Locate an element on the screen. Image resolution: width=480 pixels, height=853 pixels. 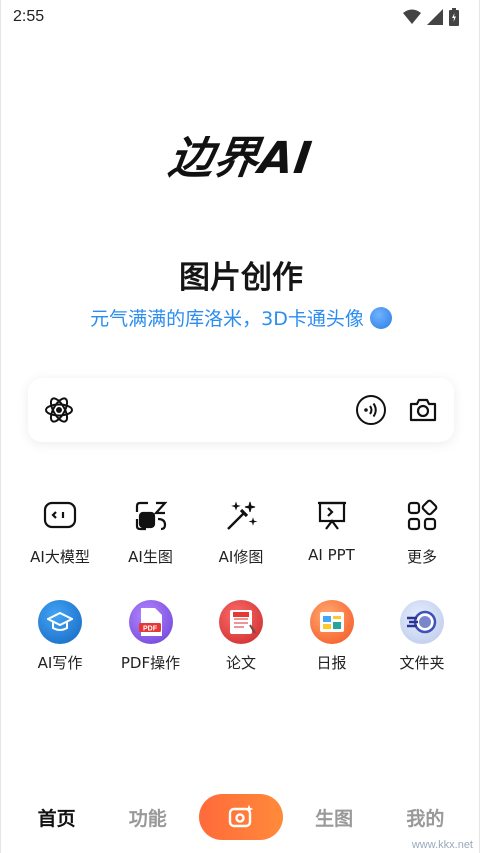
tool-label: AI修图 is located at coordinates (241, 557).